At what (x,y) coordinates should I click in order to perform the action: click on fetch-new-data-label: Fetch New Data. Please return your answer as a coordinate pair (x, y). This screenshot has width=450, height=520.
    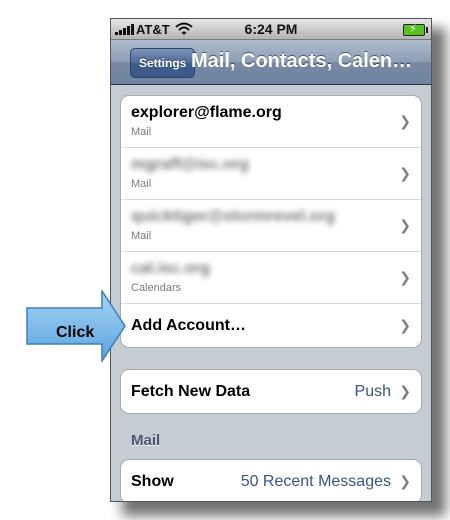
    Looking at the image, I should click on (191, 391).